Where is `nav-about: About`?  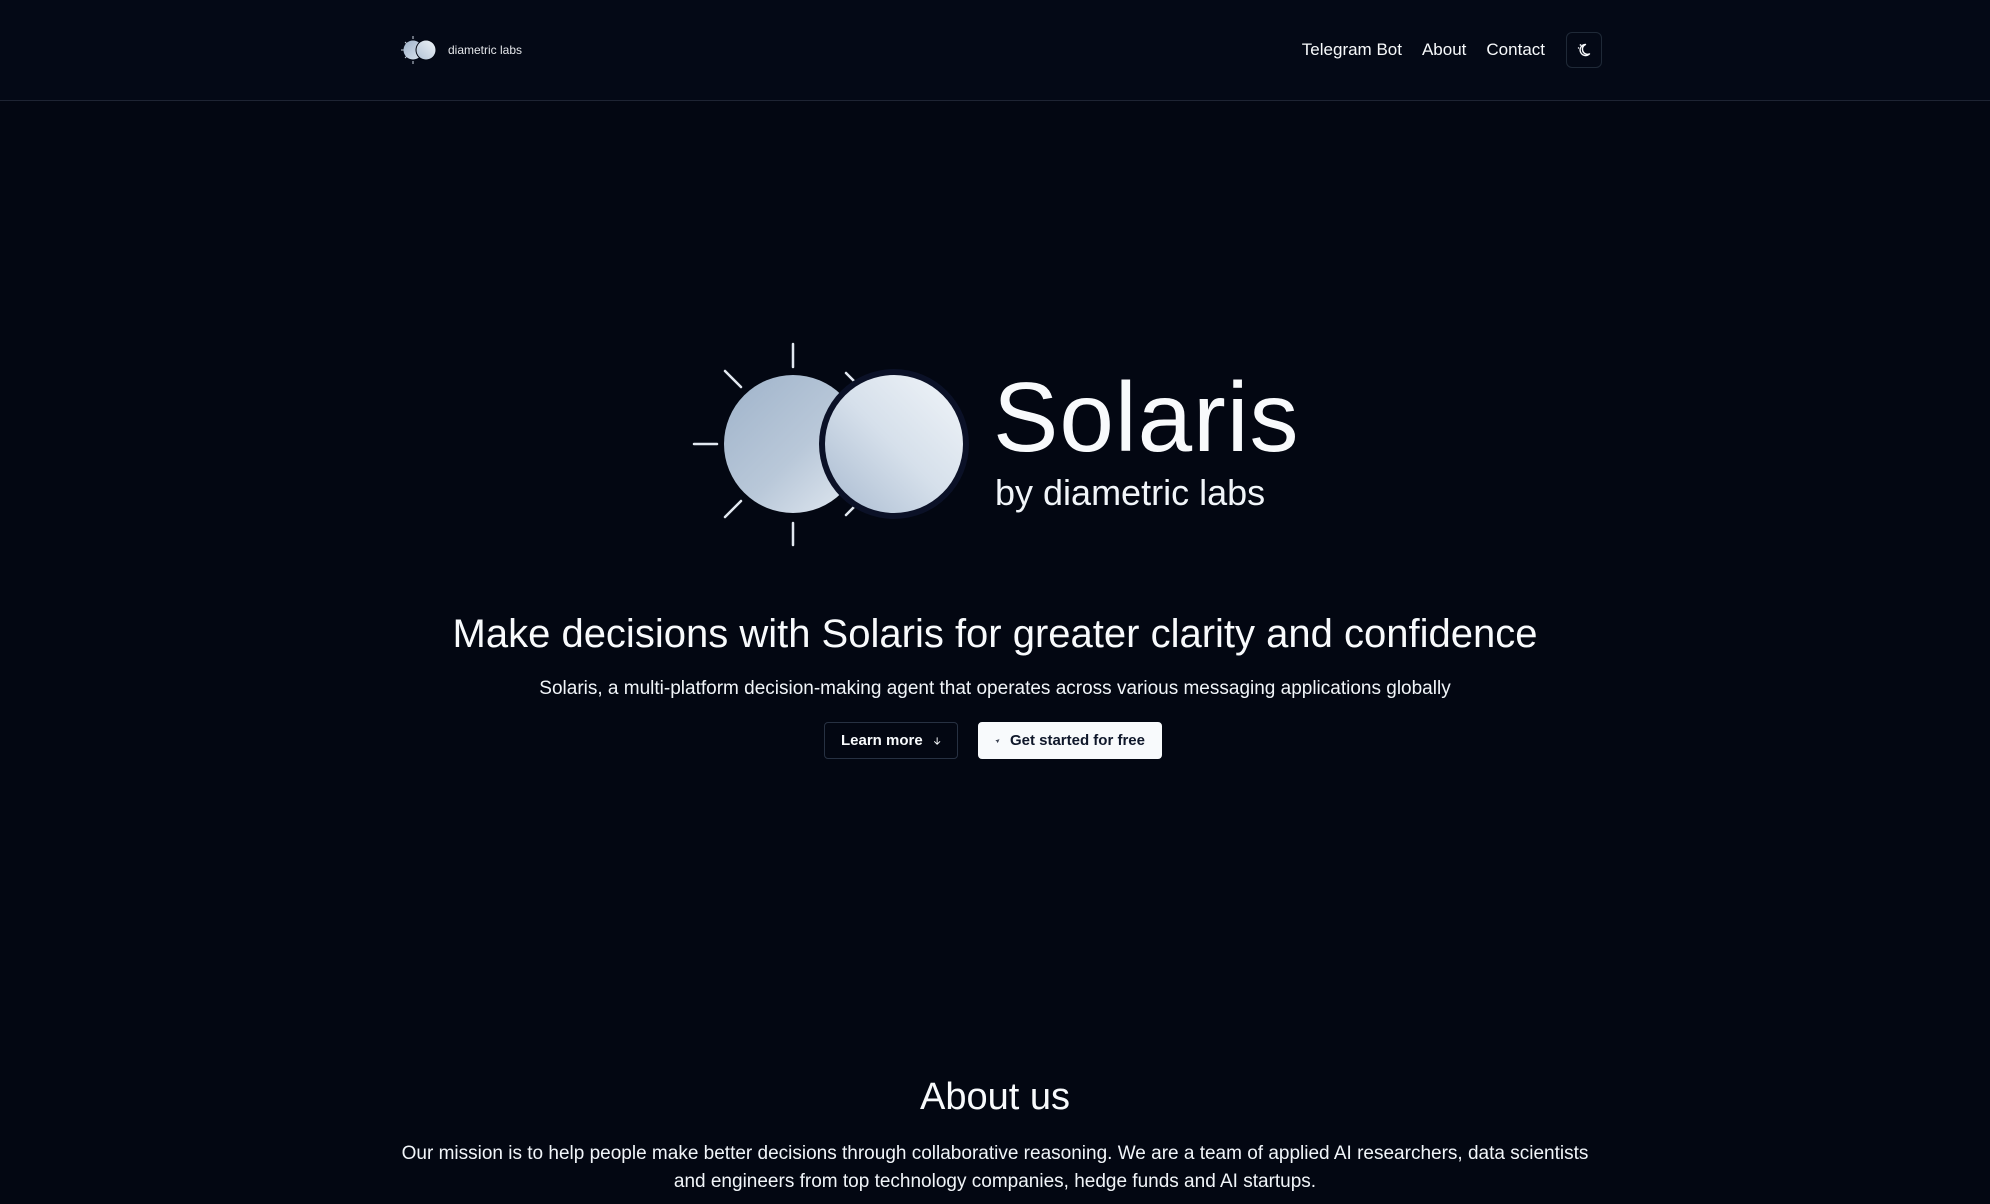 nav-about: About is located at coordinates (1444, 50).